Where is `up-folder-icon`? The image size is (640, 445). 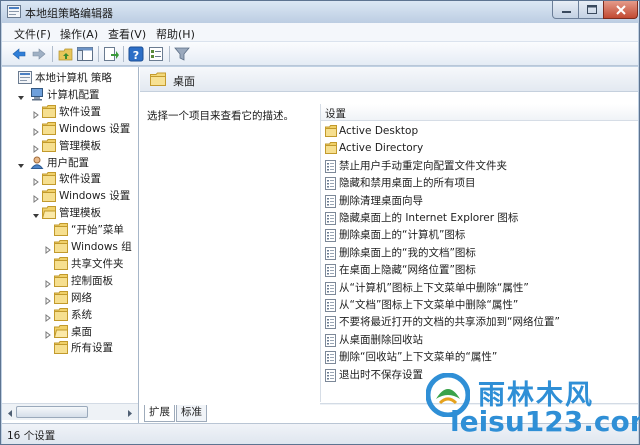
up-folder-icon is located at coordinates (66, 54).